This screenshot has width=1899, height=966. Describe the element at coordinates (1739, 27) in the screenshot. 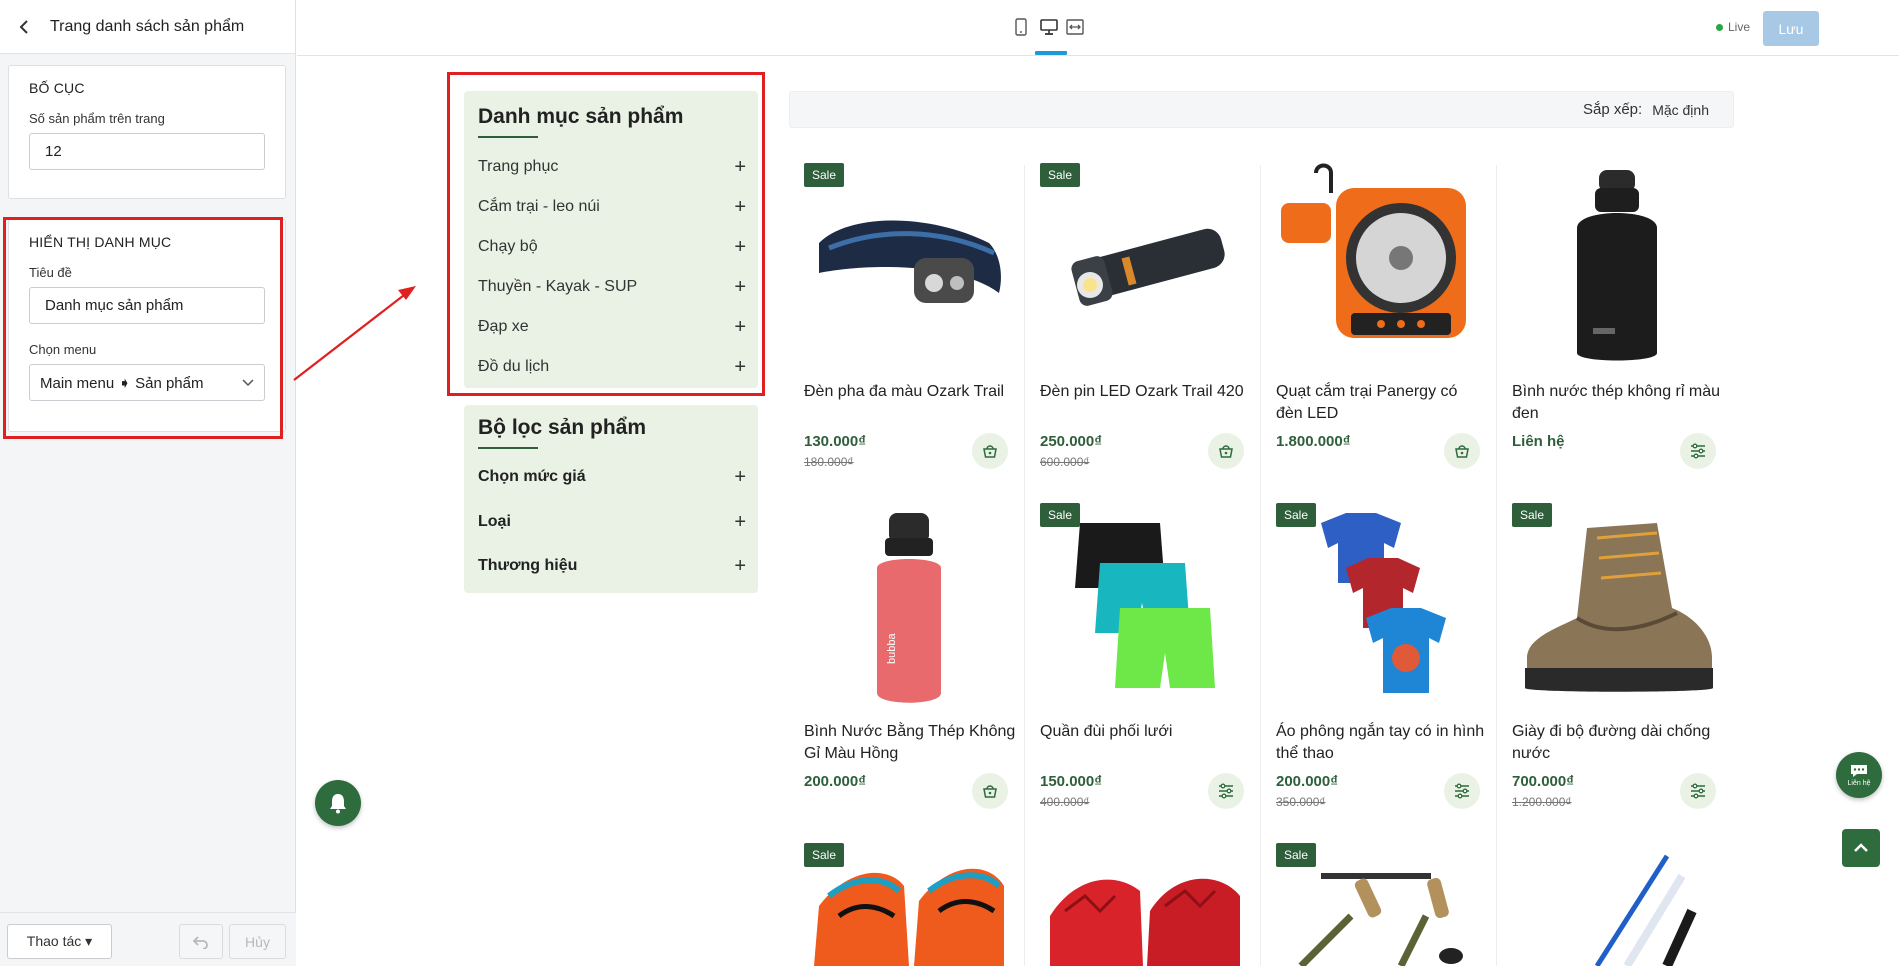

I see `live-label: Live` at that location.